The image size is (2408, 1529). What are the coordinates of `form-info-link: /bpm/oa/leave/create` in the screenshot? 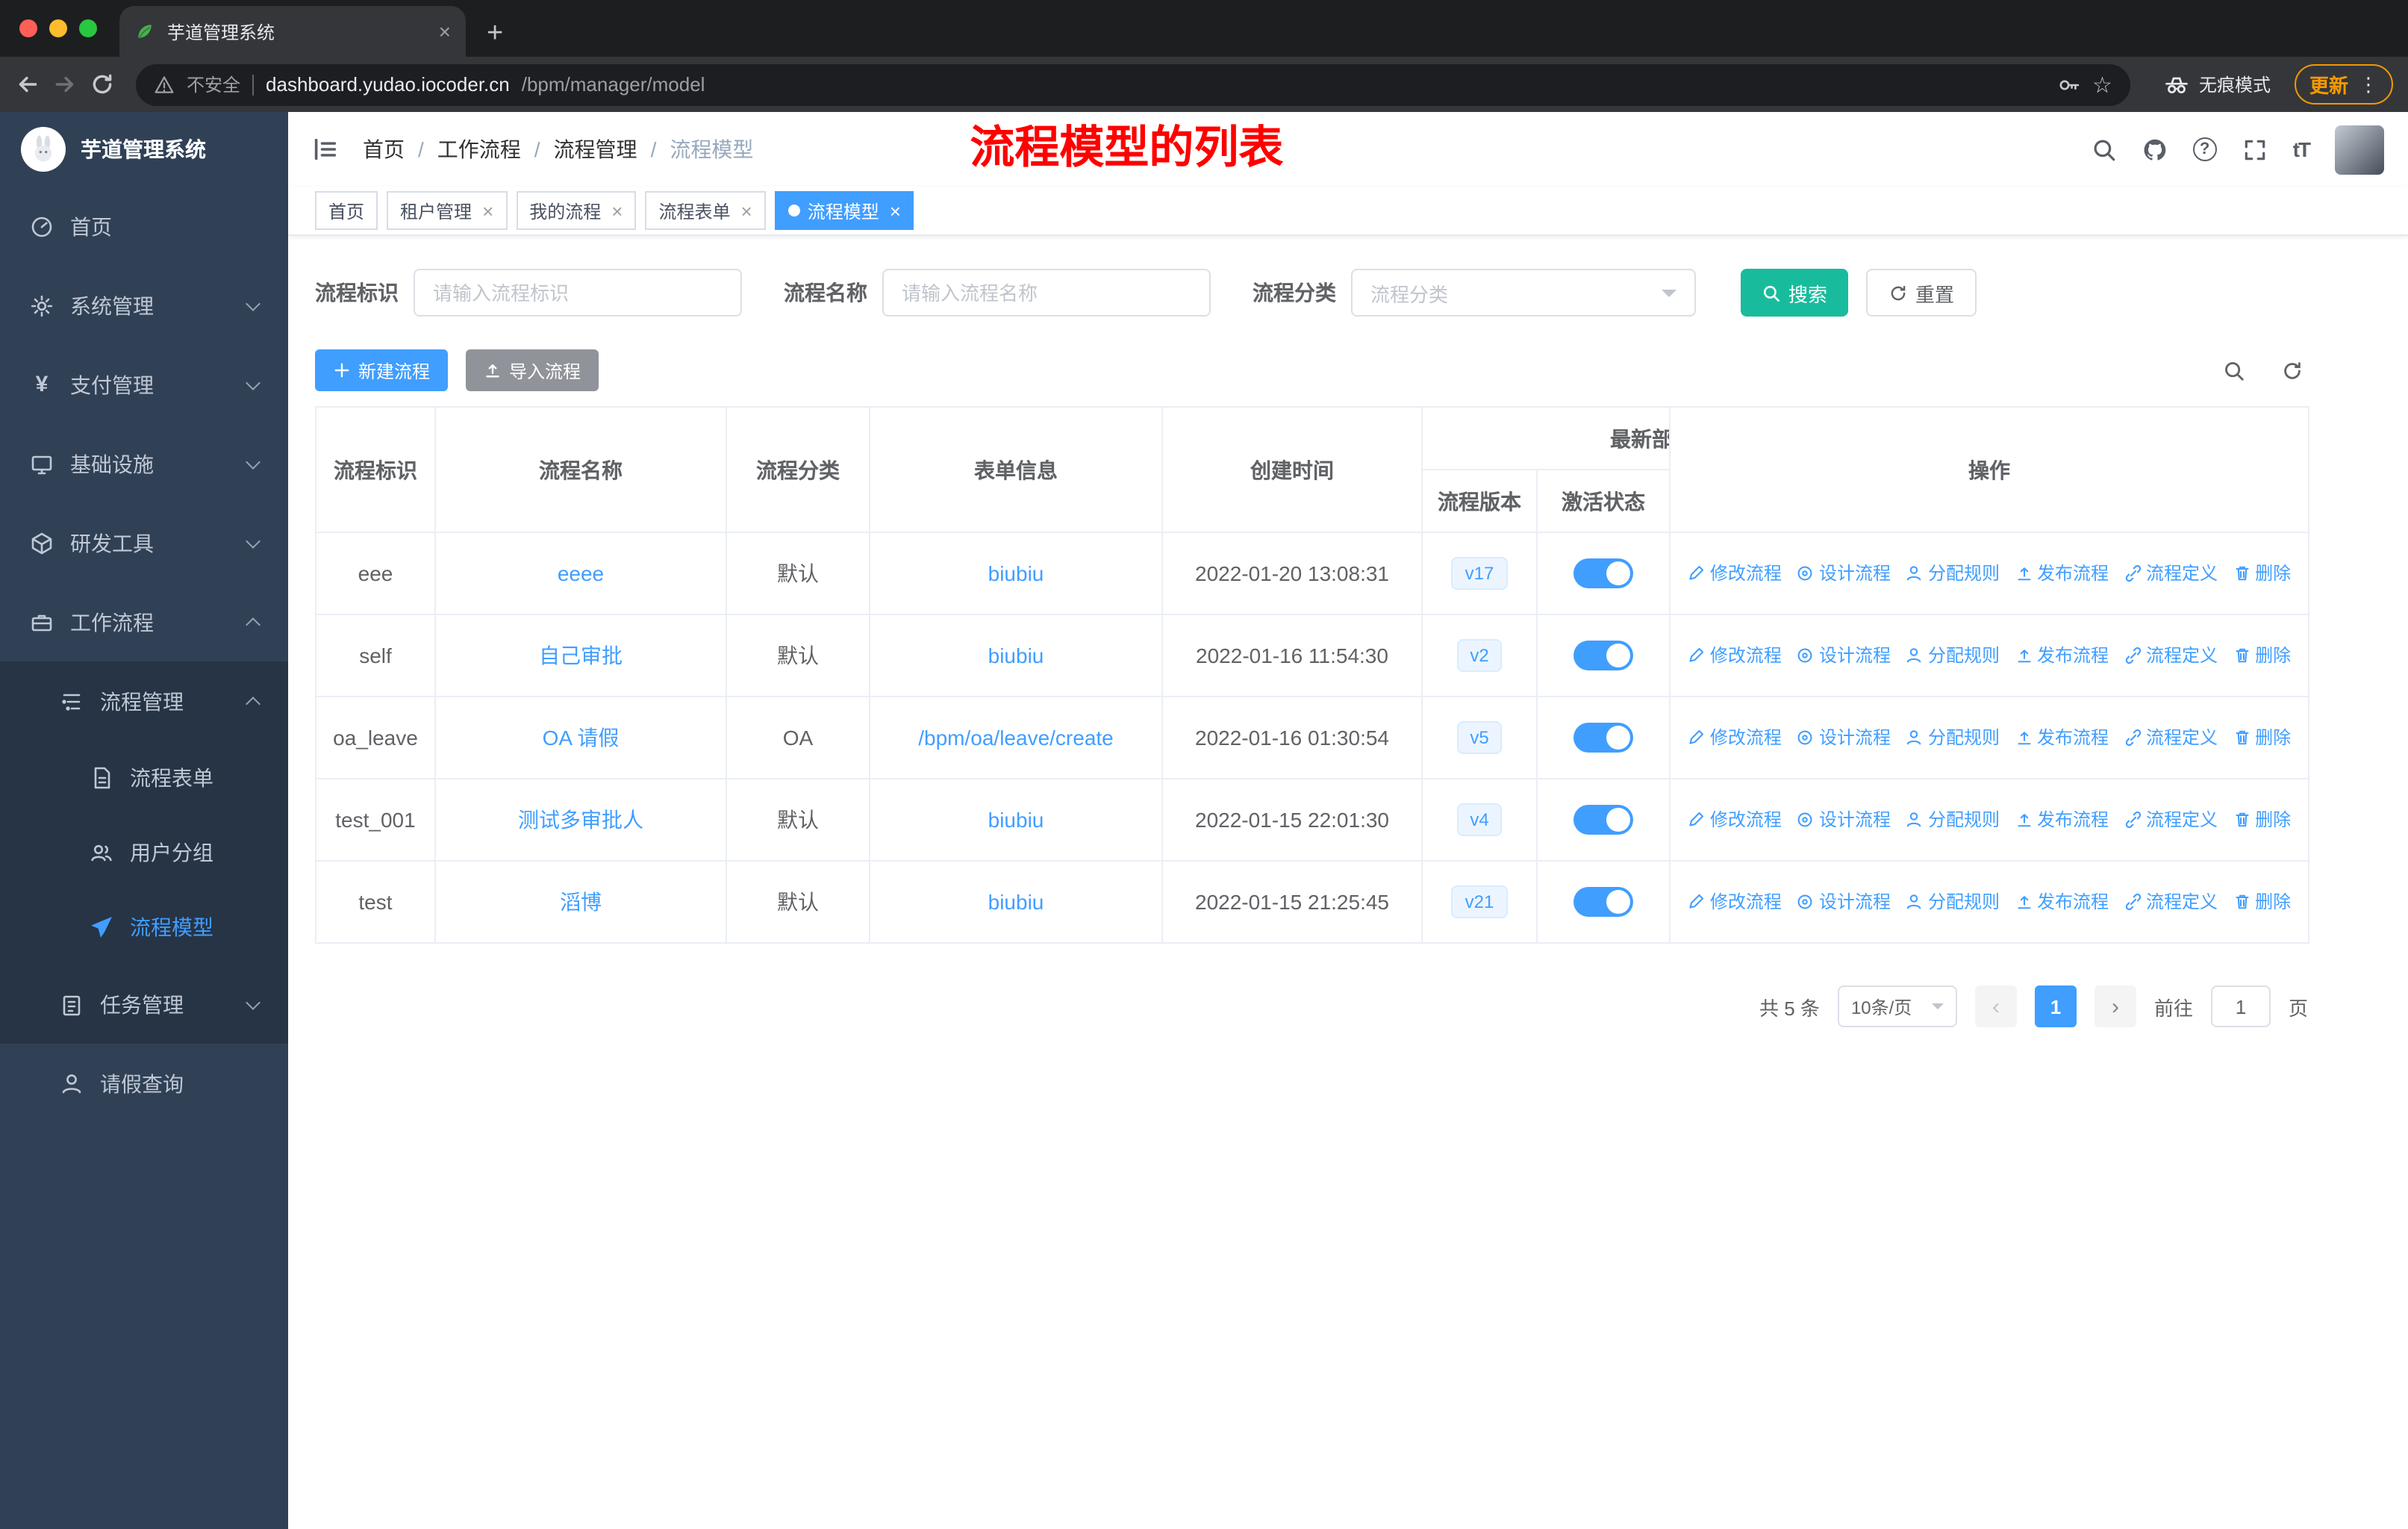 It's located at (1016, 738).